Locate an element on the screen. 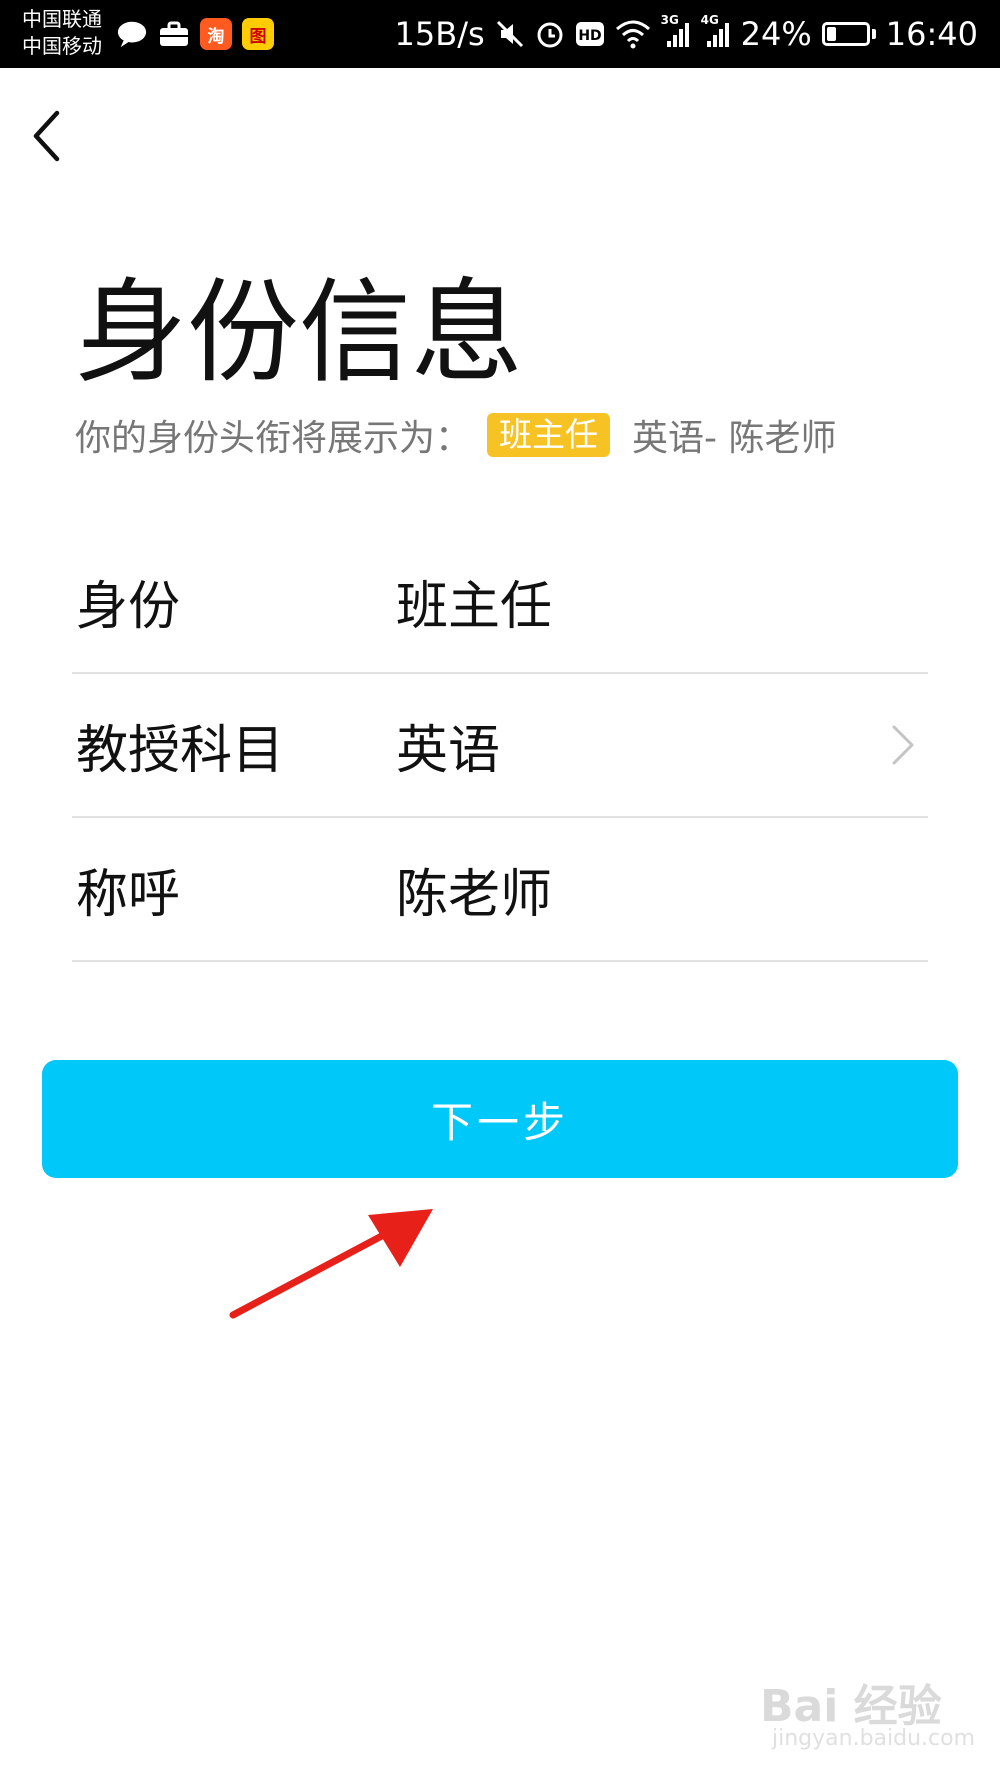 The image size is (1000, 1778). title-preview: 你的身份头衔将展示为： 班主任 英语- 陈老师 is located at coordinates (455, 435).